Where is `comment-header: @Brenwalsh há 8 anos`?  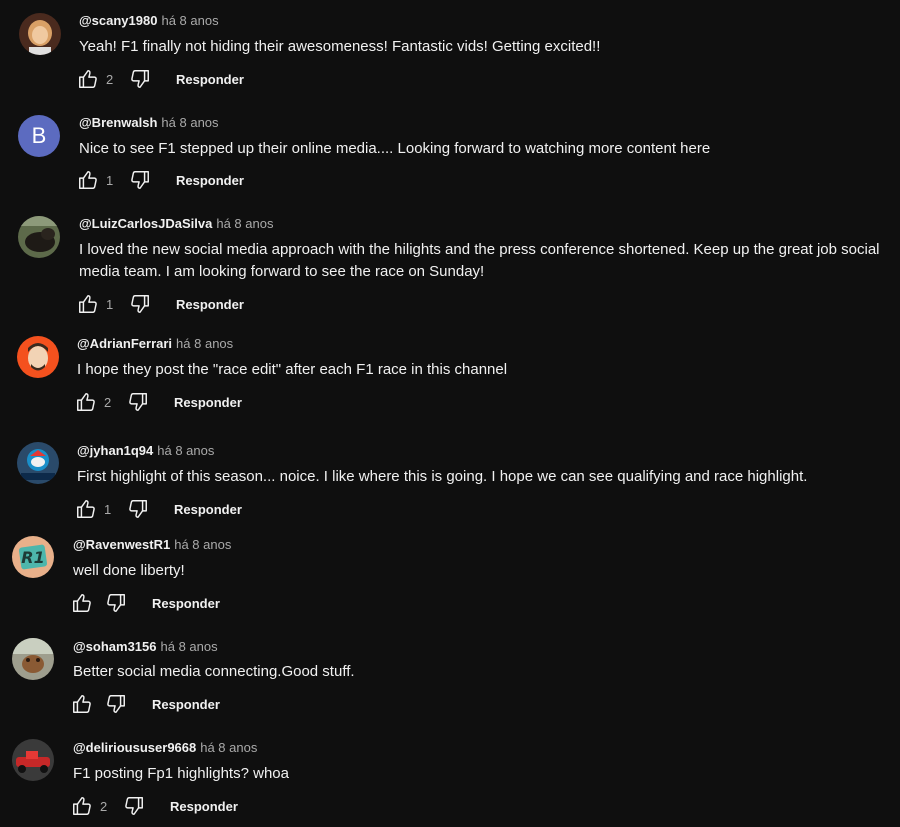
comment-header: @Brenwalsh há 8 anos is located at coordinates (149, 122).